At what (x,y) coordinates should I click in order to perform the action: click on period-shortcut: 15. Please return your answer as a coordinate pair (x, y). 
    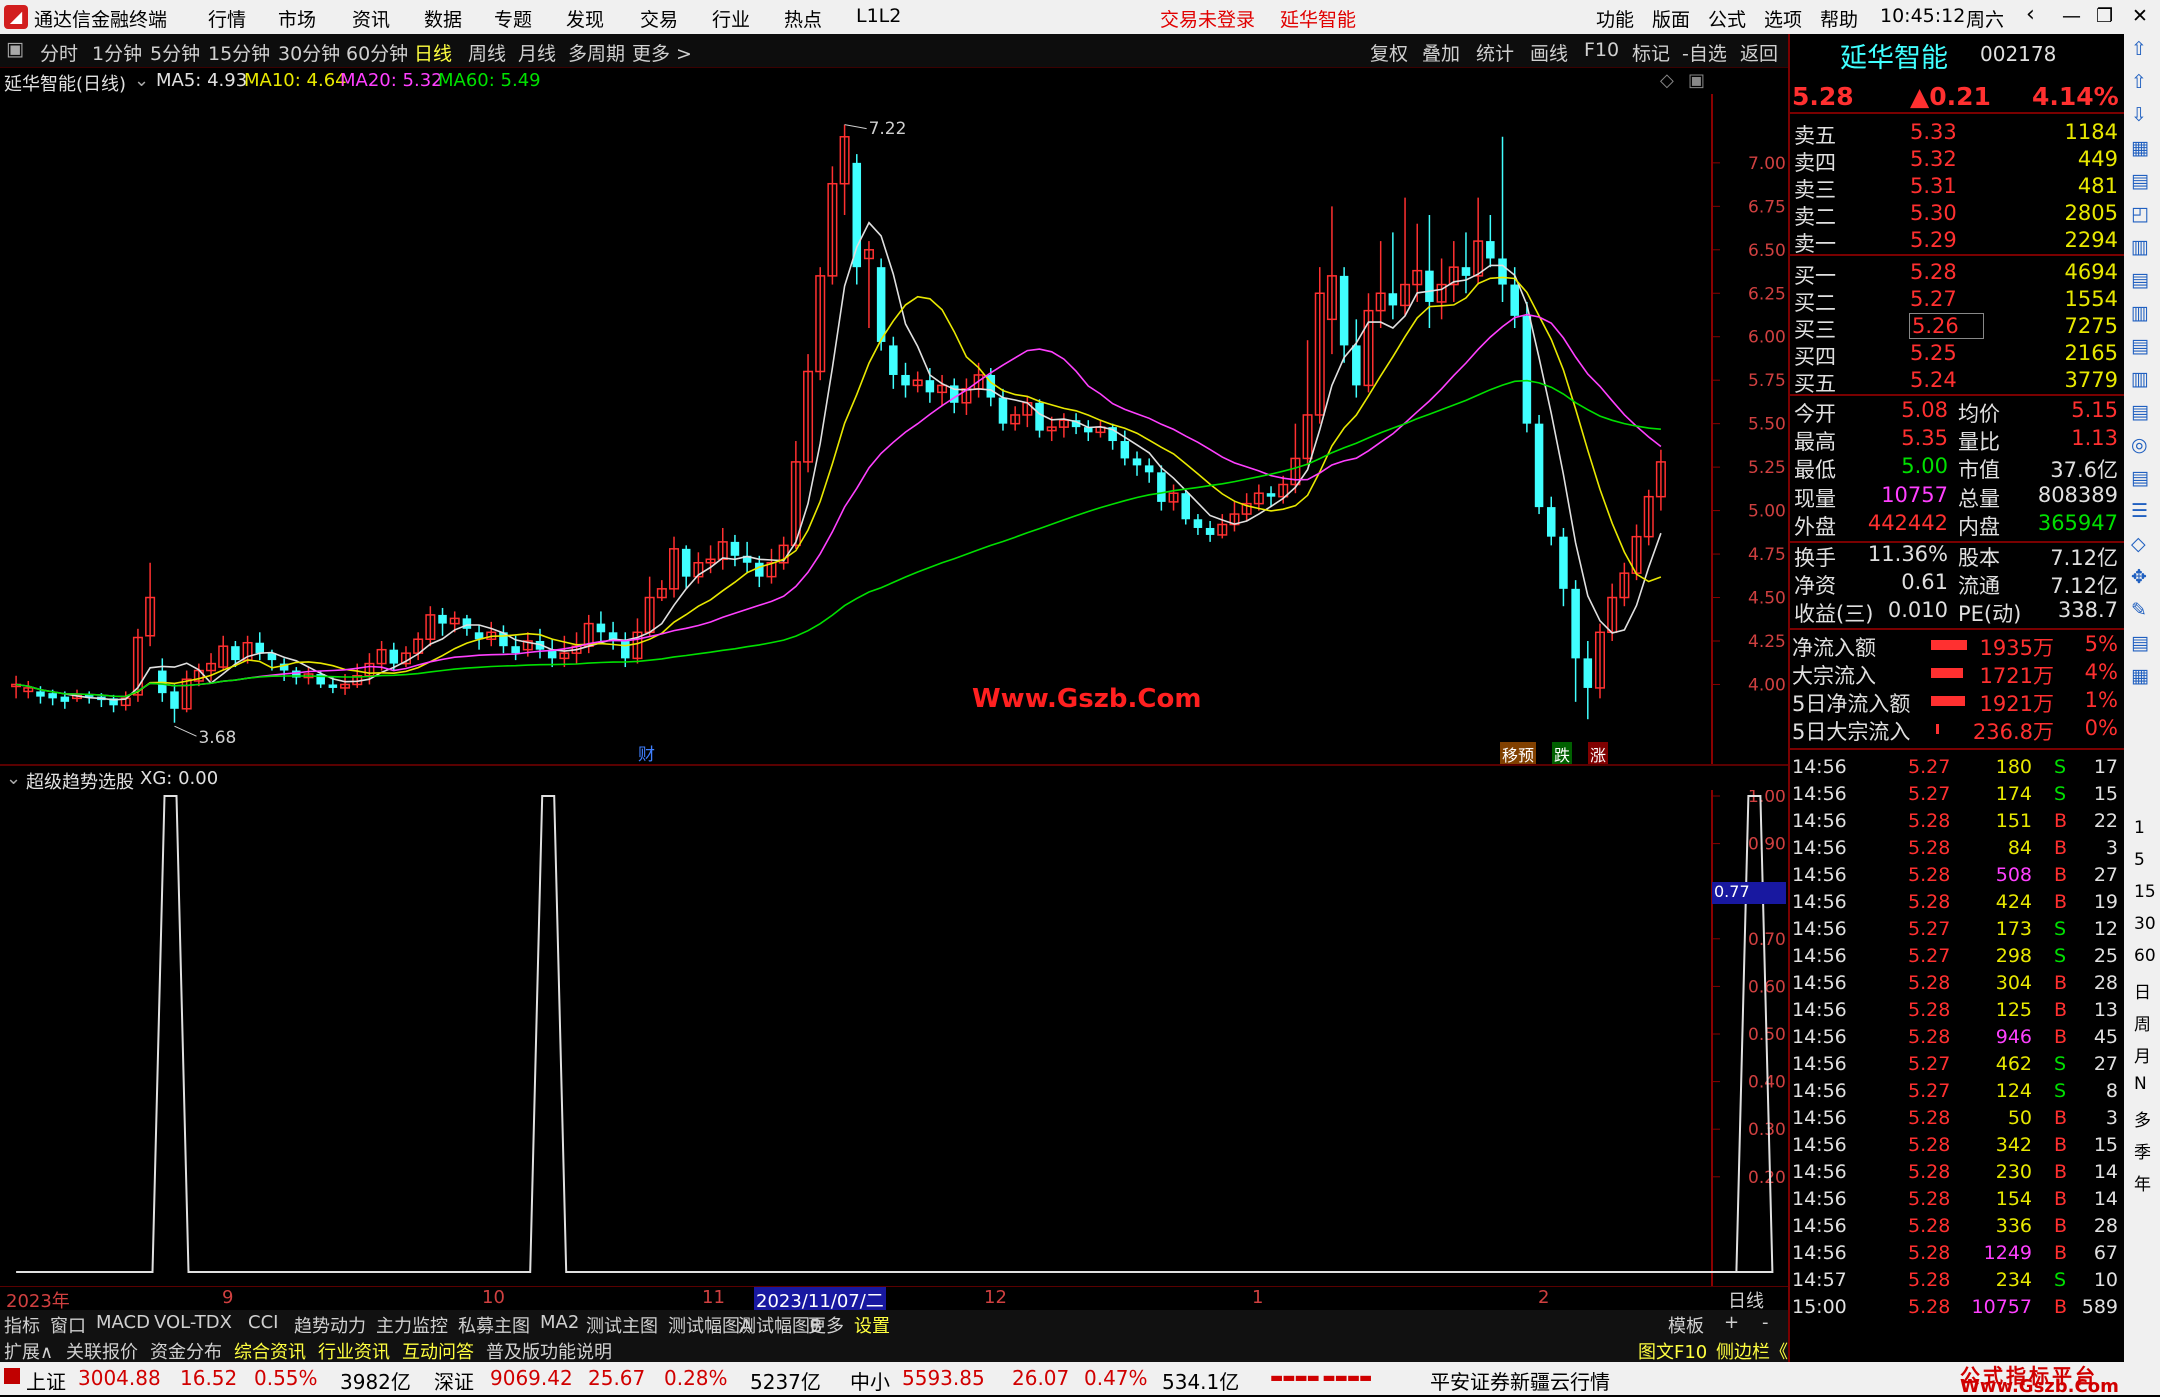
    Looking at the image, I should click on (2145, 892).